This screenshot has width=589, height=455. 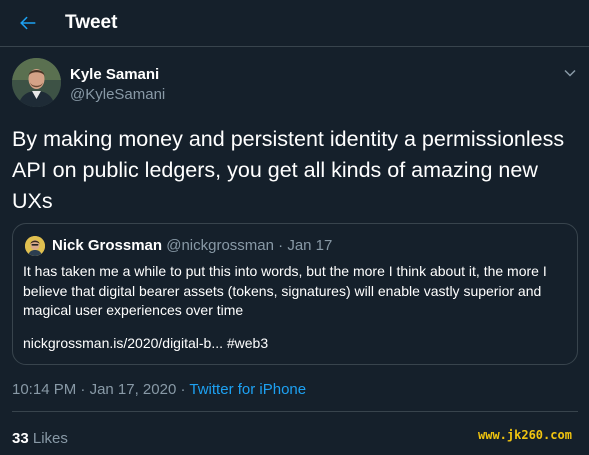 I want to click on quoted-header: Nick Grossman @nickgrossman · Jan 17, so click(x=192, y=245).